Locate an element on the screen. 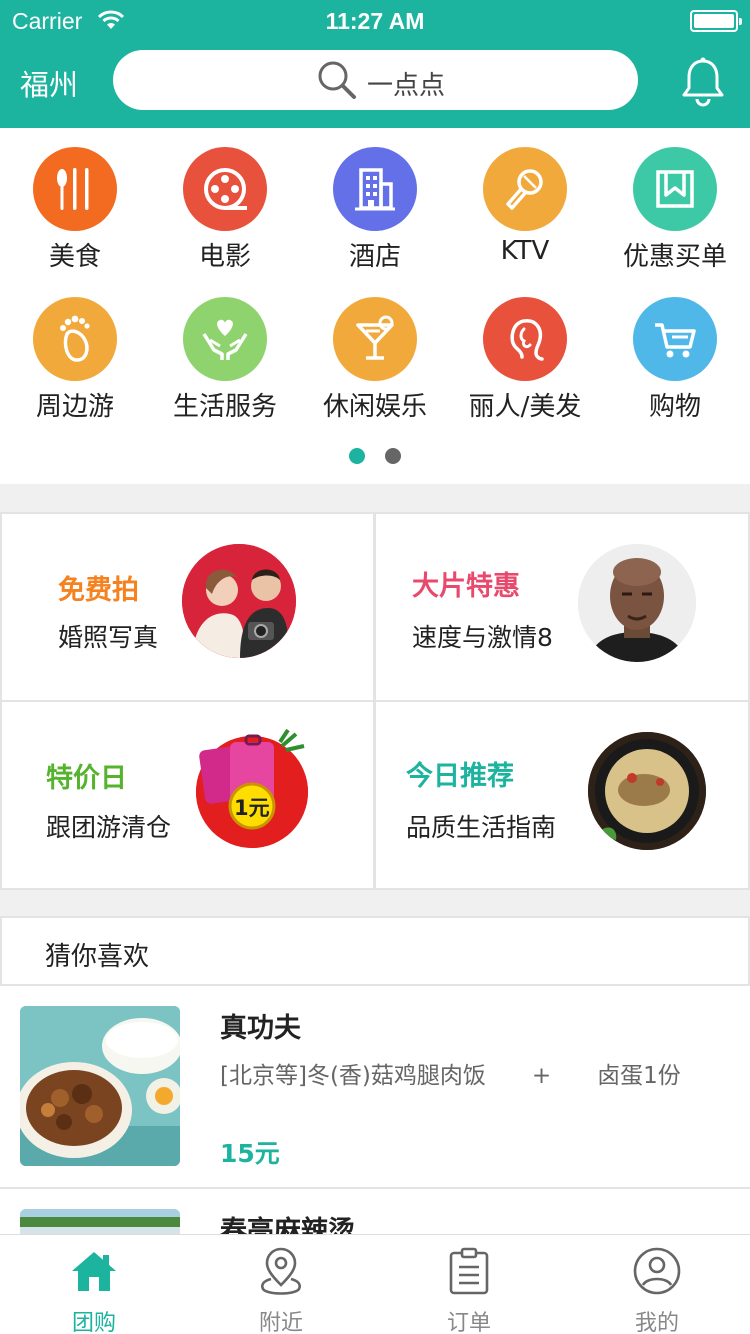 The image size is (750, 1334). city-selector: 福州 is located at coordinates (49, 83).